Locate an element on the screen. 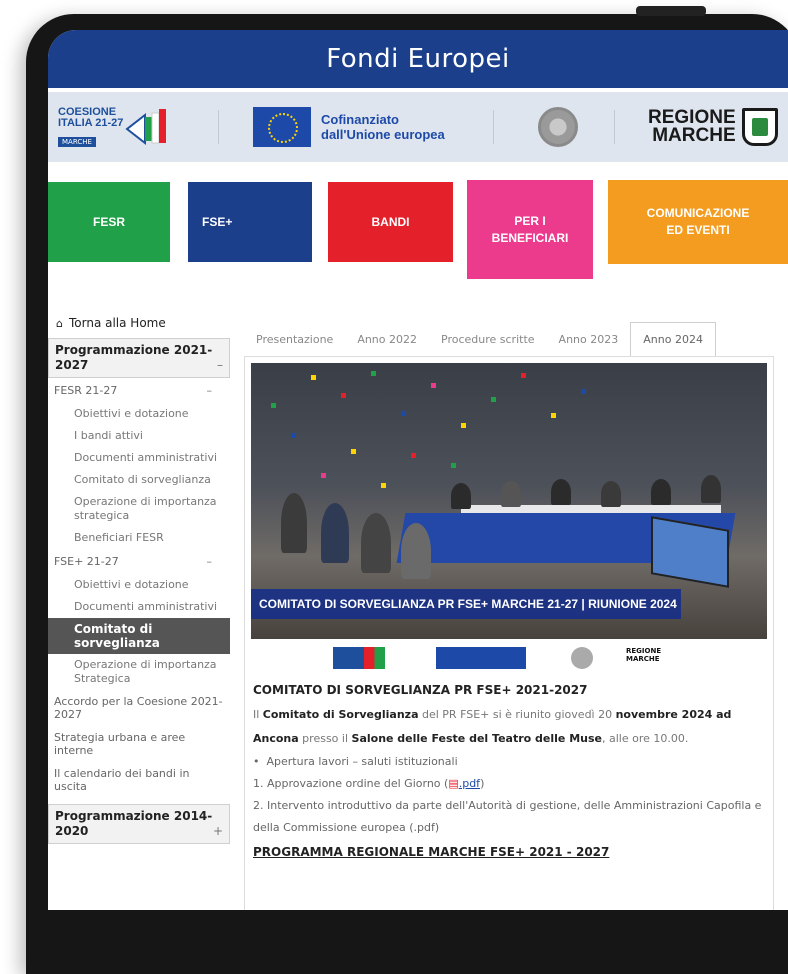  tile-bandi-label: BANDI is located at coordinates (390, 221).